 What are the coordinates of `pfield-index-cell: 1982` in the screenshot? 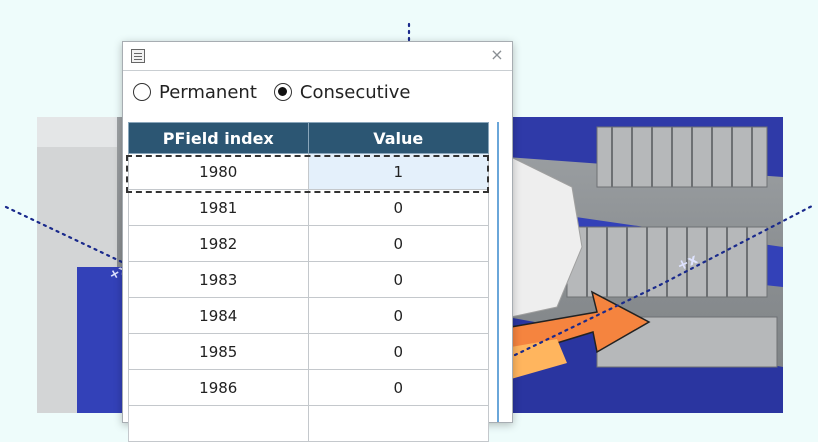 It's located at (218, 244).